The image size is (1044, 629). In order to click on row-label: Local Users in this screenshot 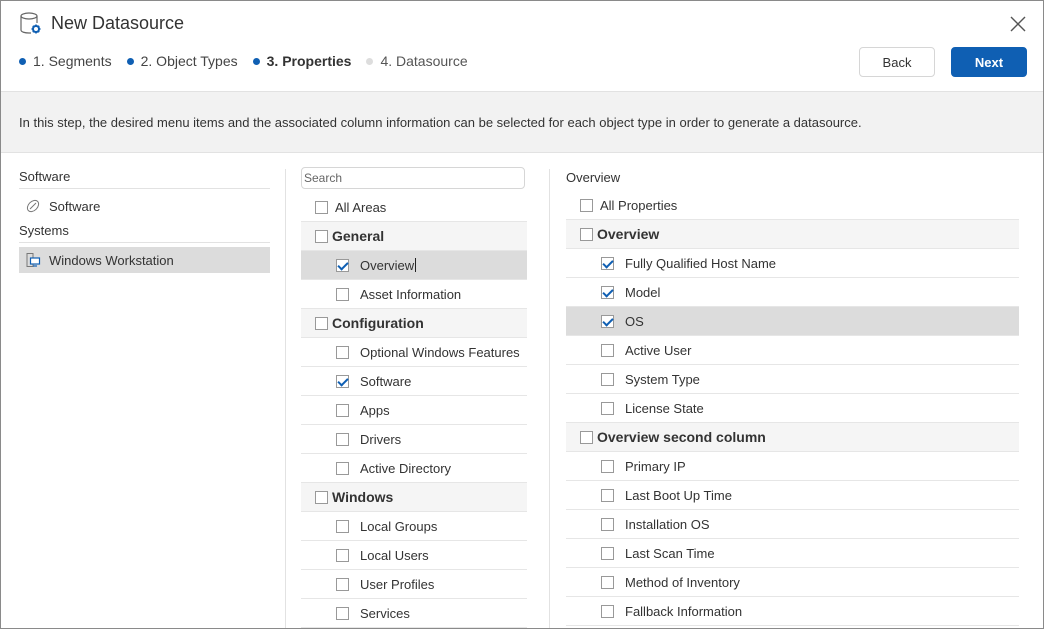, I will do `click(394, 555)`.